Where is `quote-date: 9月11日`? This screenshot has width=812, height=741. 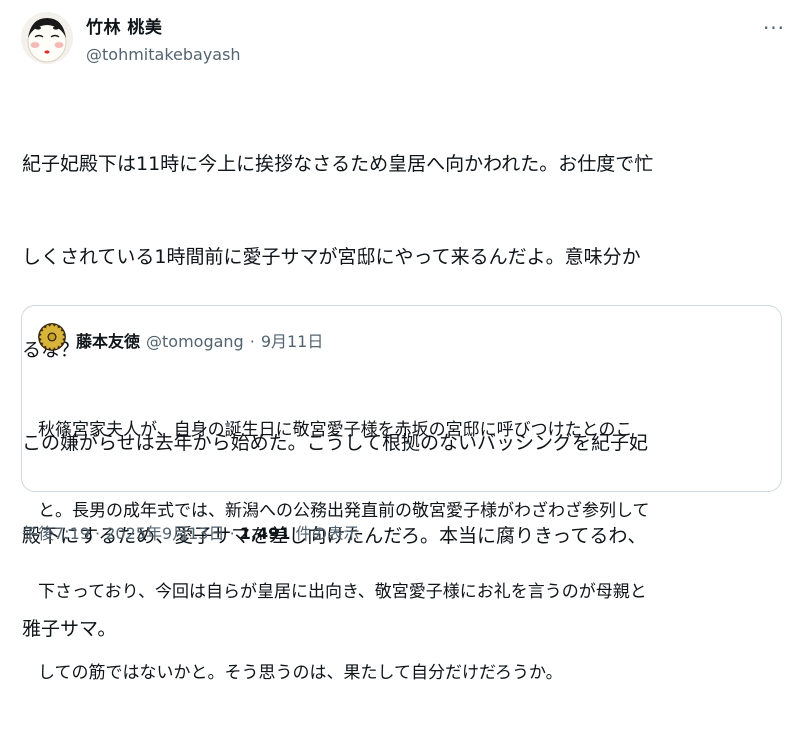 quote-date: 9月11日 is located at coordinates (292, 341).